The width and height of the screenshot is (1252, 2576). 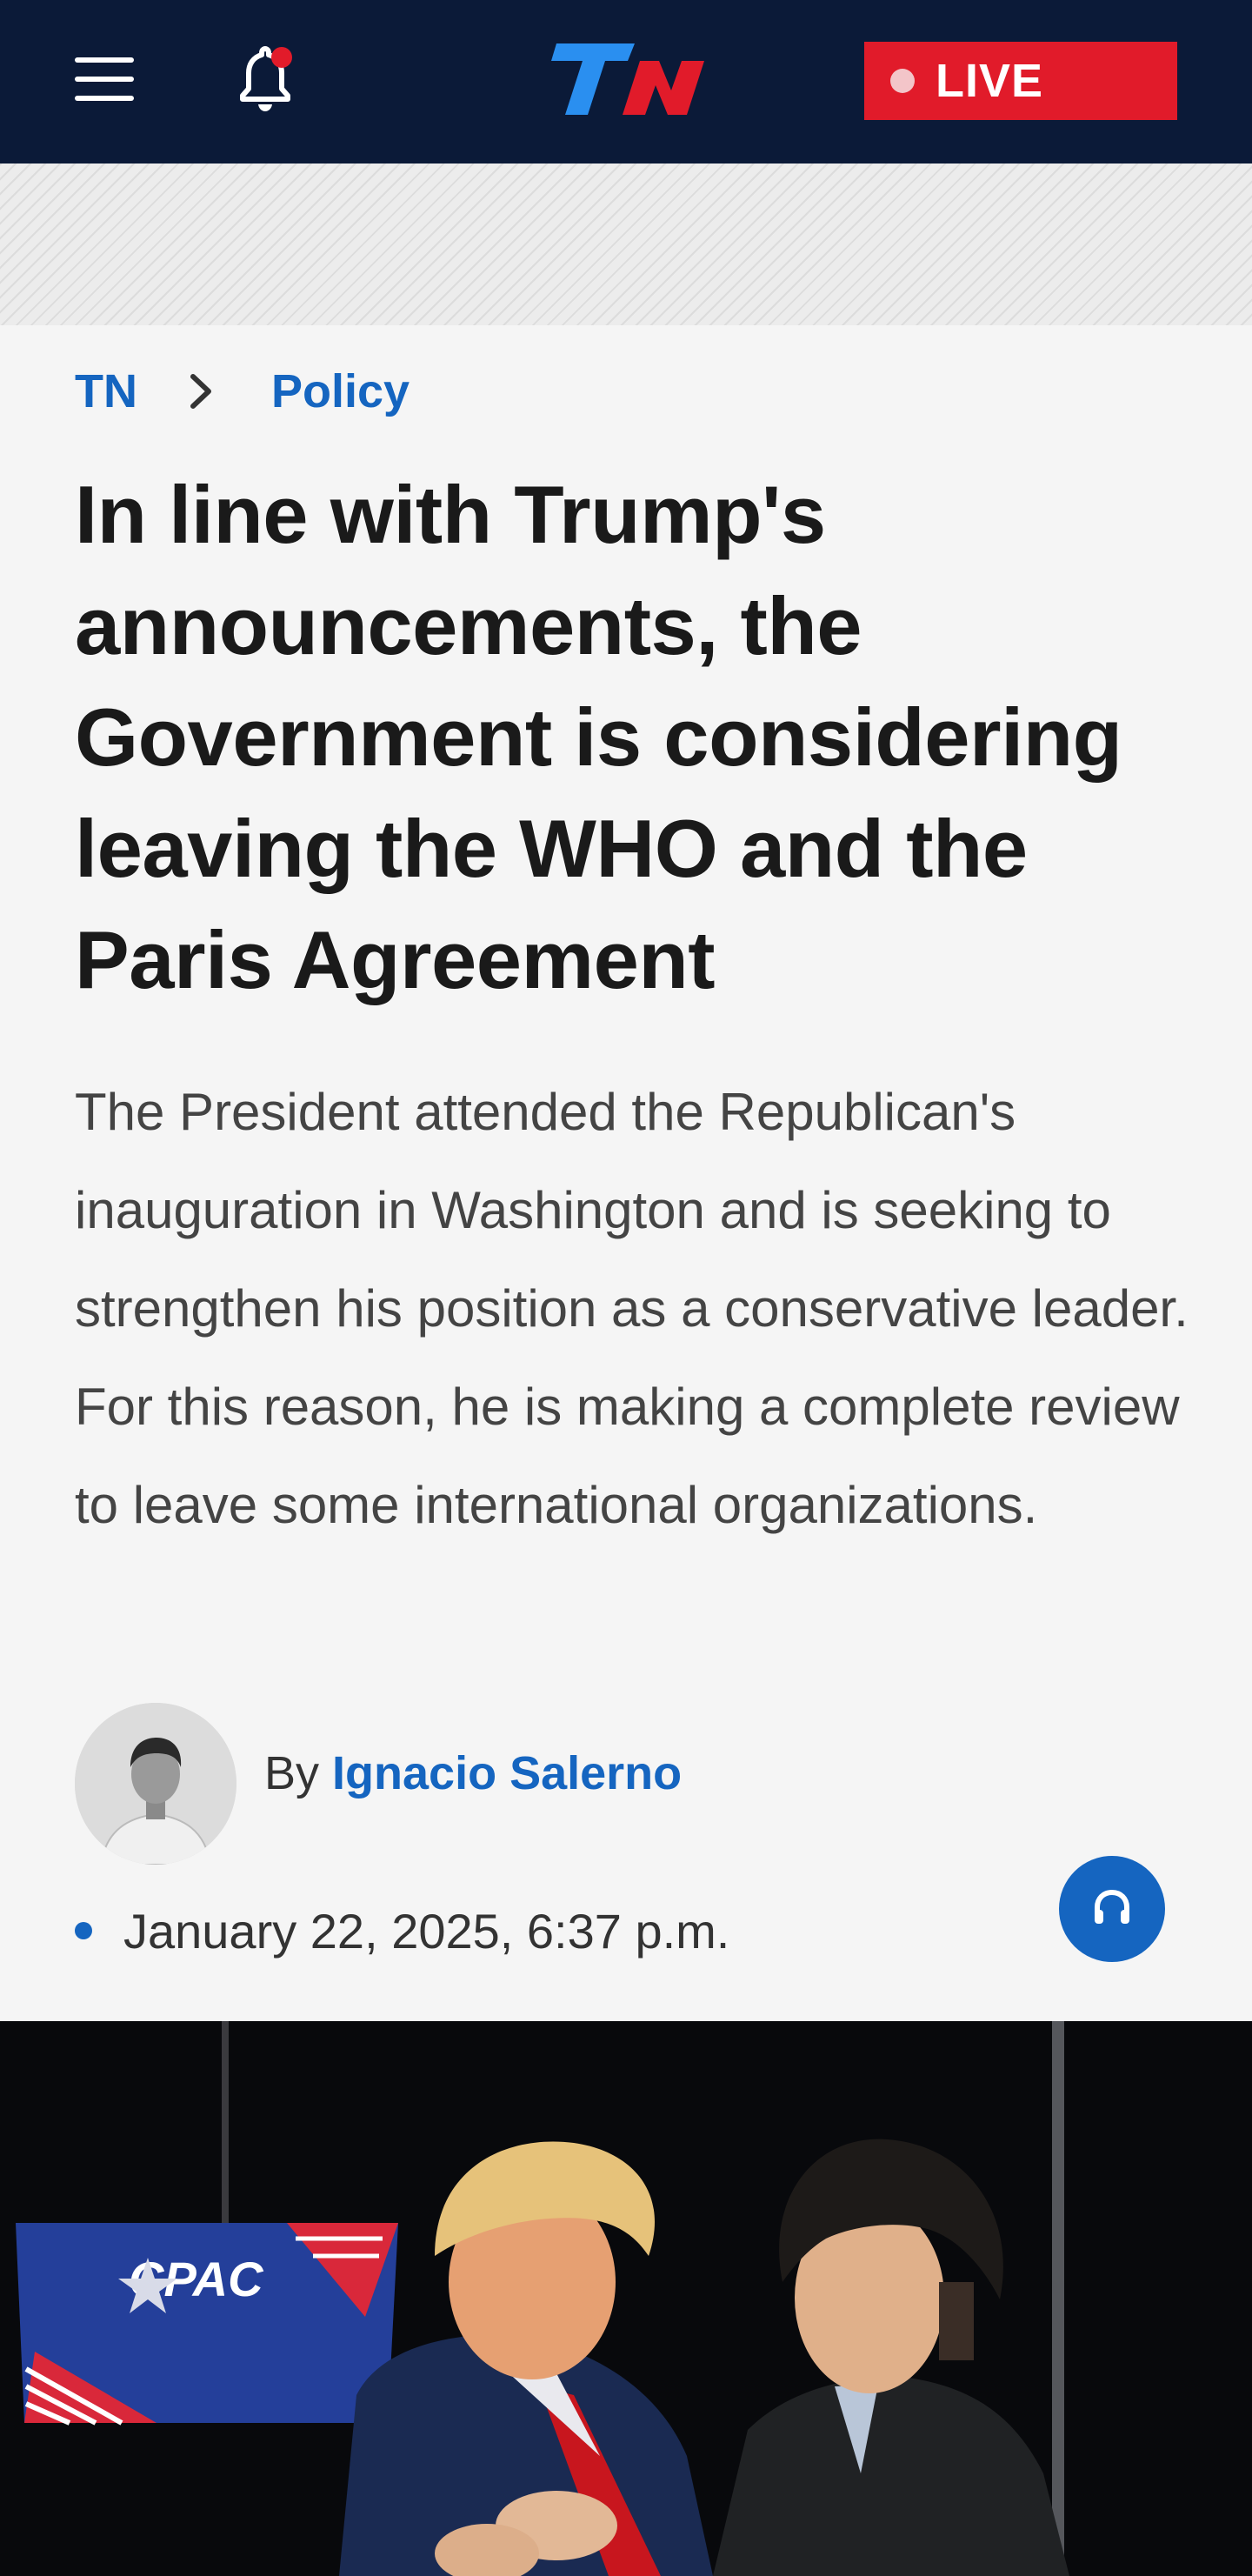 I want to click on date-bullet, so click(x=83, y=1931).